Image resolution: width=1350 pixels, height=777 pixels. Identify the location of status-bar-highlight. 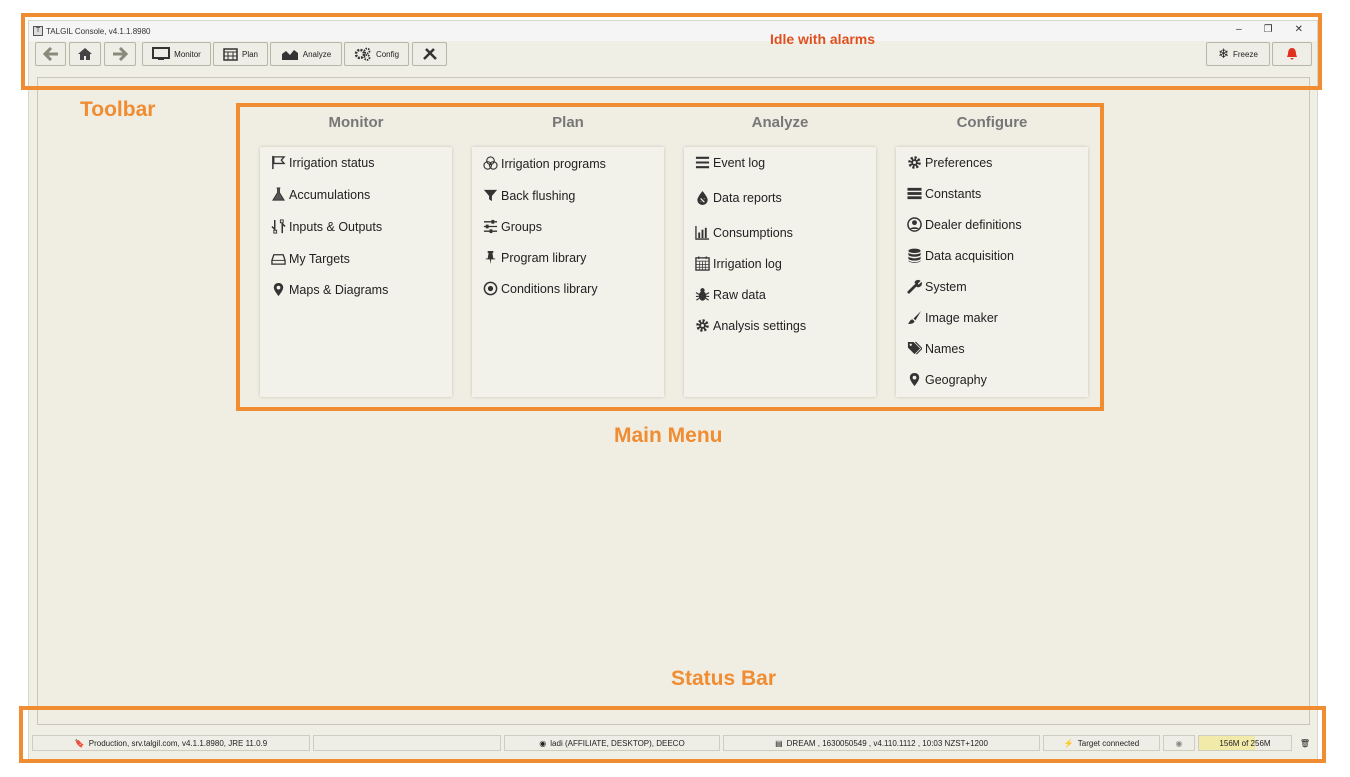
(672, 734).